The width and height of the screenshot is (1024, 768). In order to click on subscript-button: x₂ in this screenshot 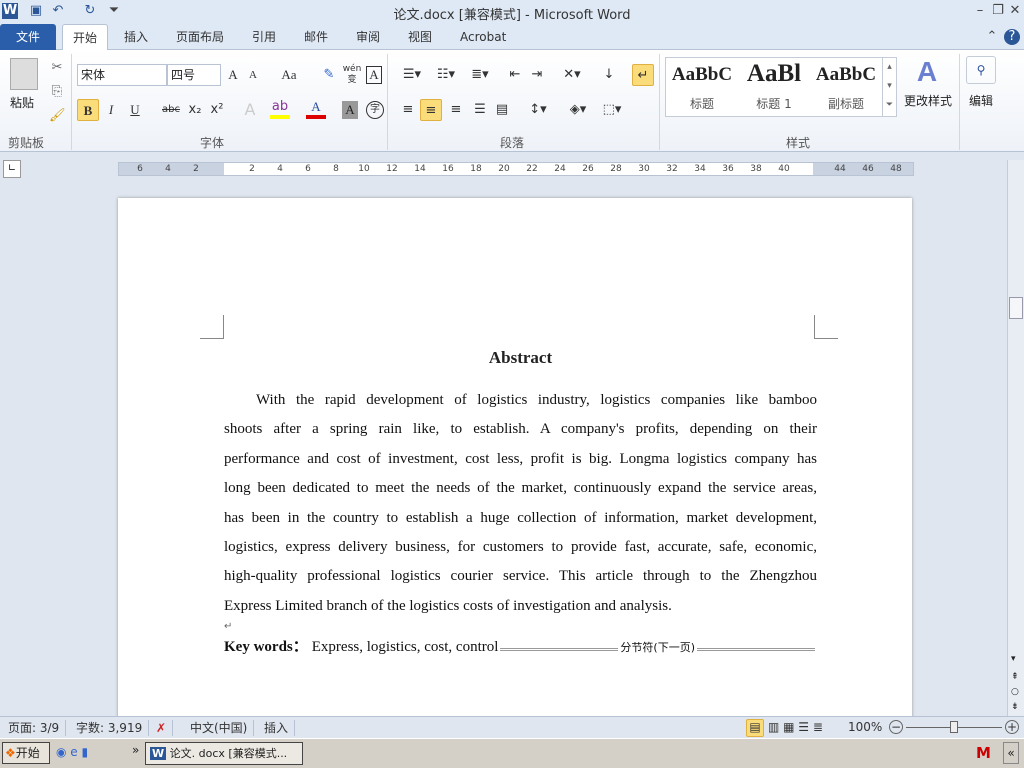, I will do `click(195, 110)`.